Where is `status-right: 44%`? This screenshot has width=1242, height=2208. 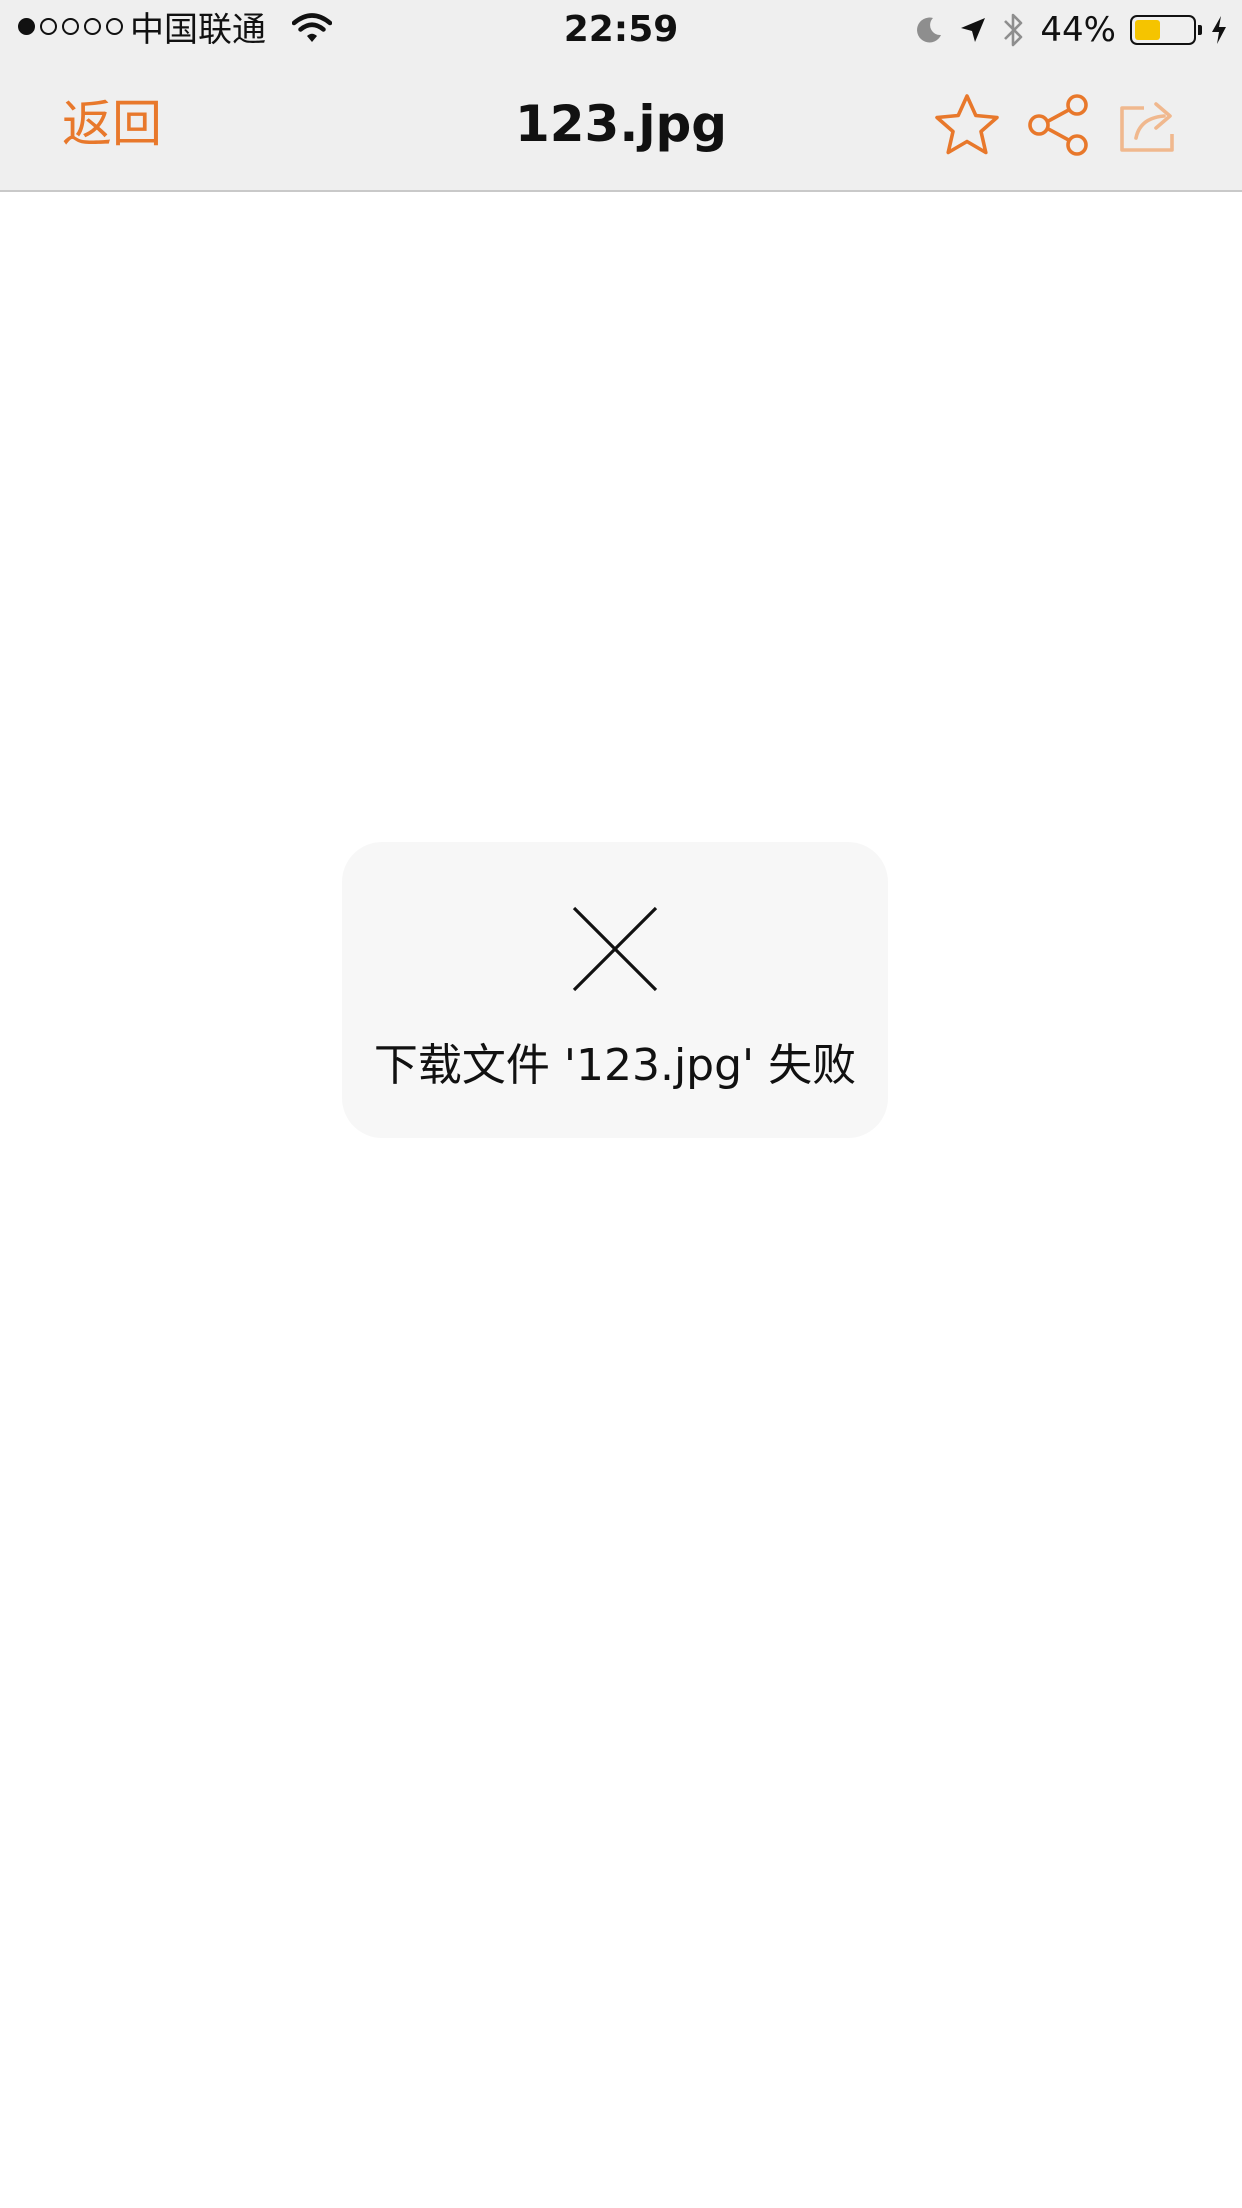
status-right: 44% is located at coordinates (1071, 30).